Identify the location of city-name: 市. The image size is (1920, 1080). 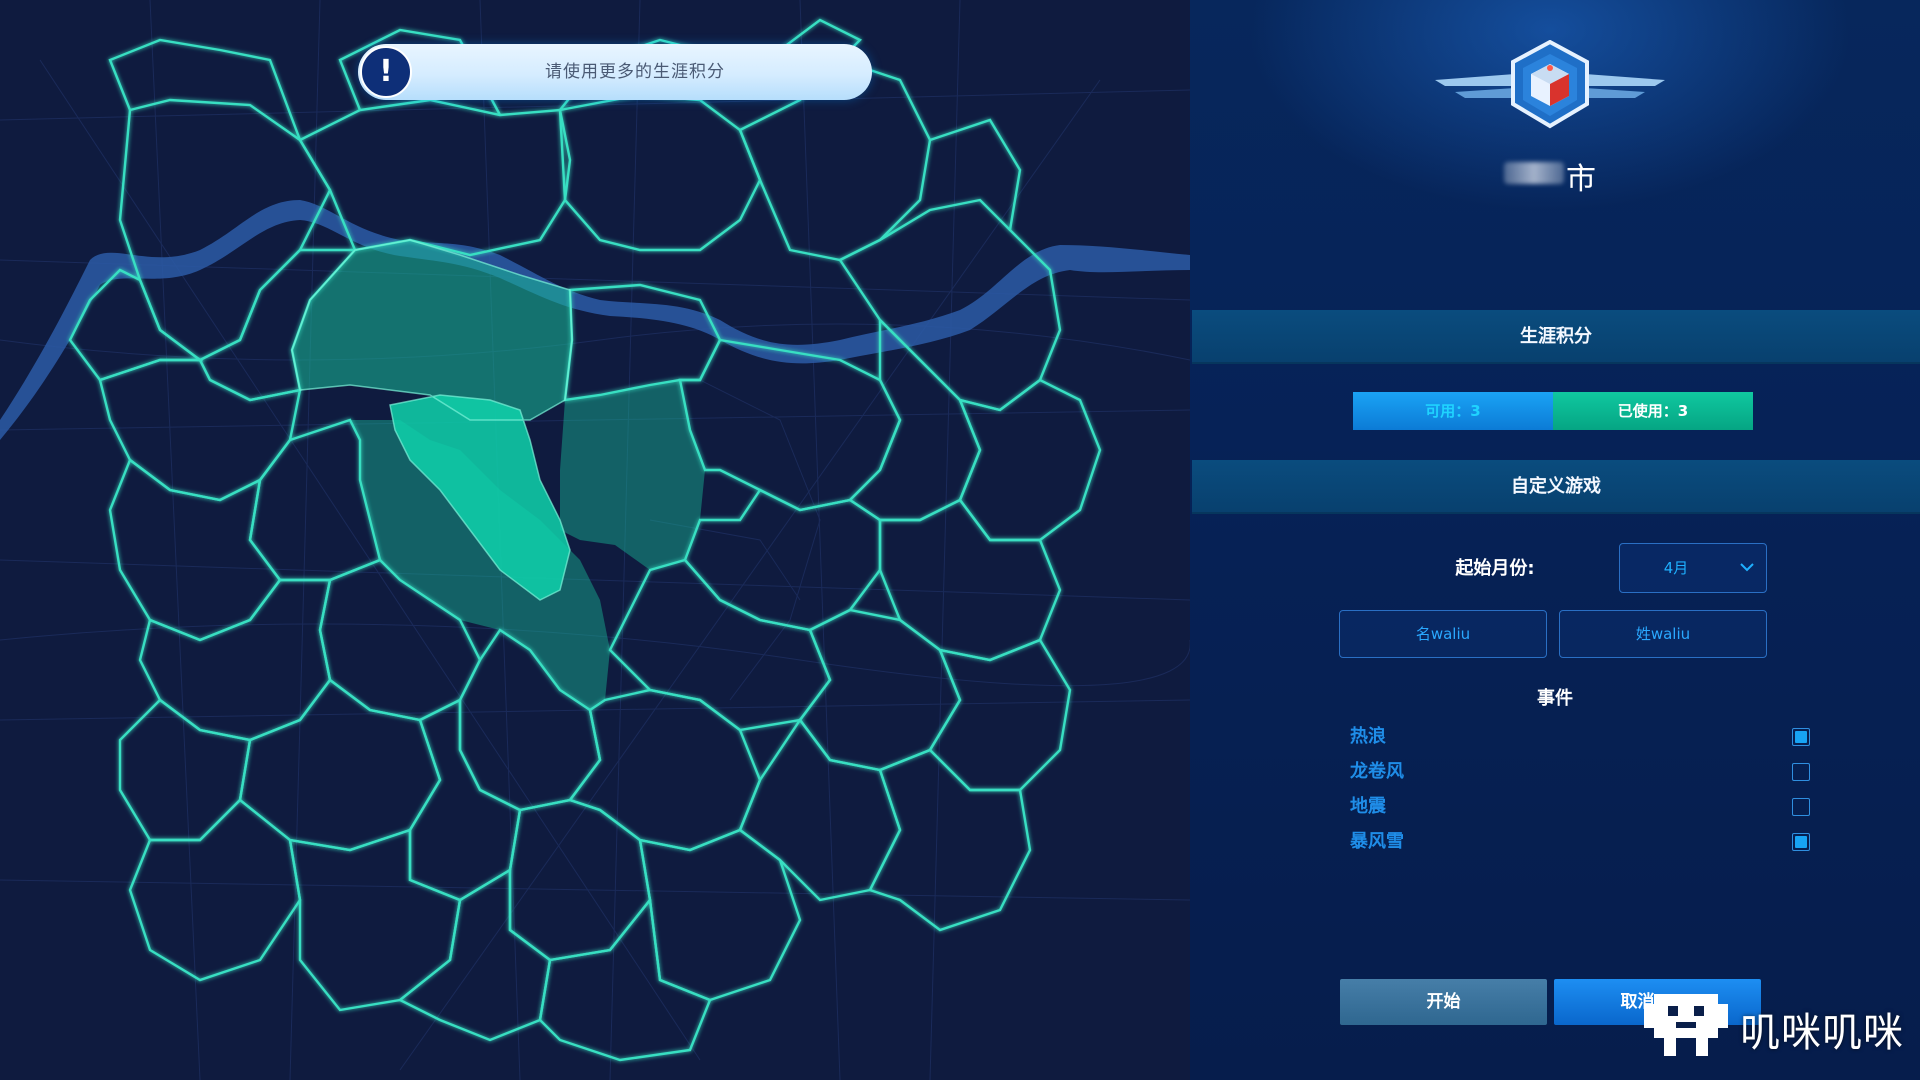
(1560, 173).